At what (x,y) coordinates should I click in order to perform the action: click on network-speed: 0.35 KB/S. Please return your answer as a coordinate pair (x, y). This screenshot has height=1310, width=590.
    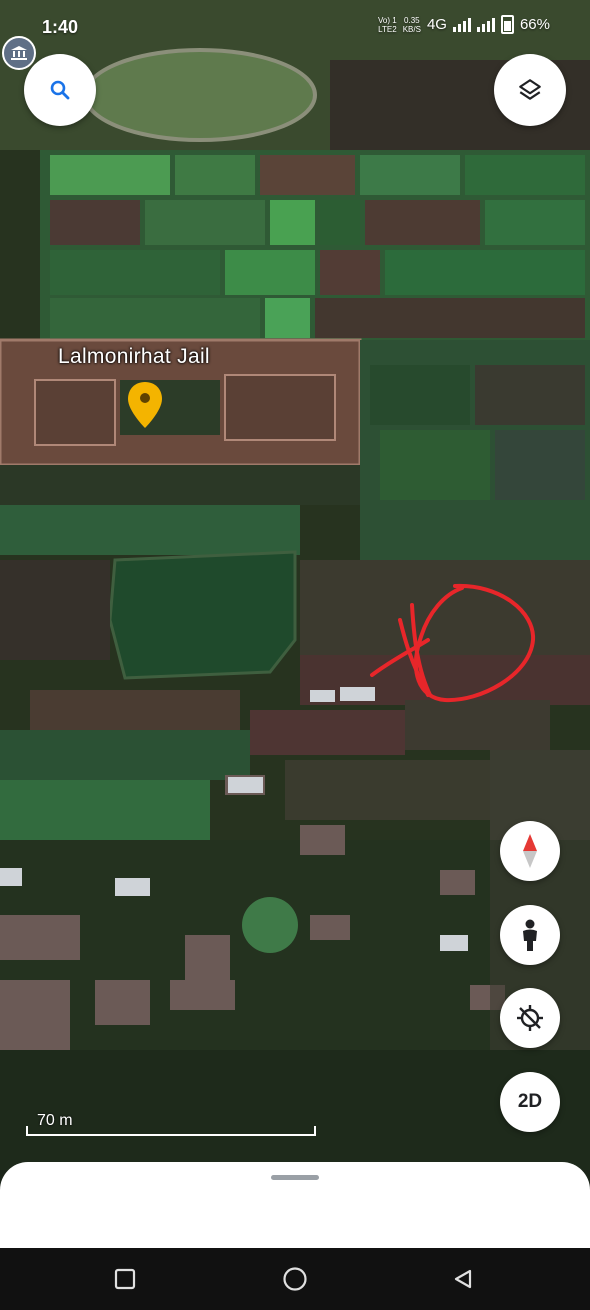
    Looking at the image, I should click on (412, 25).